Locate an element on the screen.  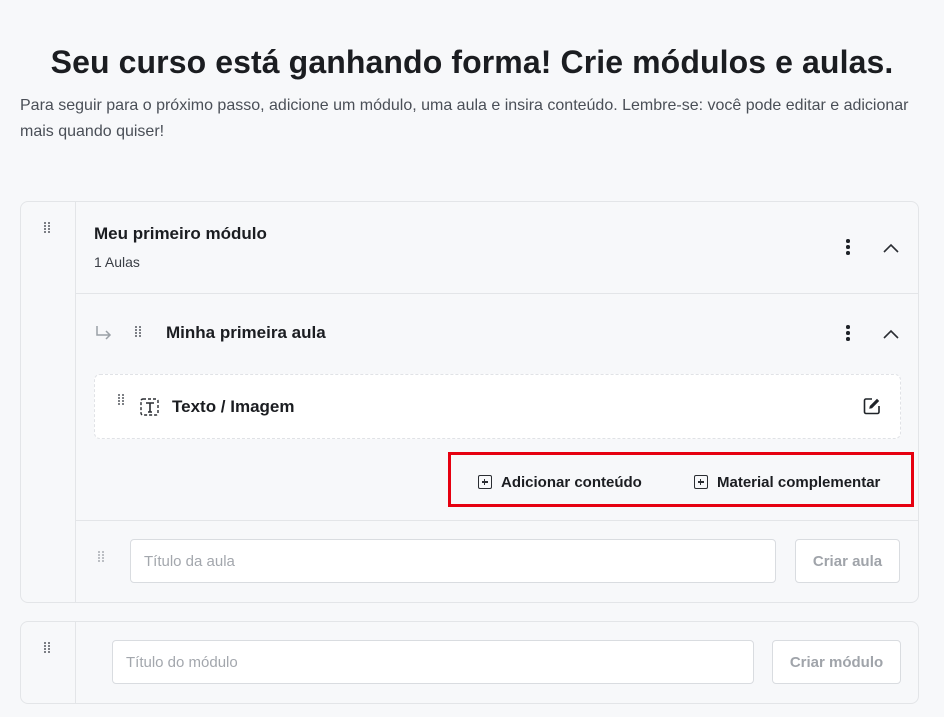
sub-item-arrow-icon is located at coordinates (104, 333).